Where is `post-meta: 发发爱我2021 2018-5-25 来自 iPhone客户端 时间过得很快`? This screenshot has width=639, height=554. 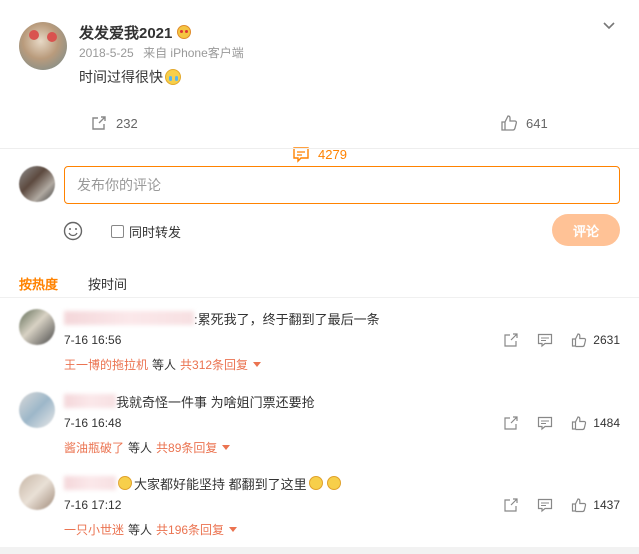
post-meta: 发发爱我2021 2018-5-25 来自 iPhone客户端 时间过得很快 is located at coordinates (161, 54).